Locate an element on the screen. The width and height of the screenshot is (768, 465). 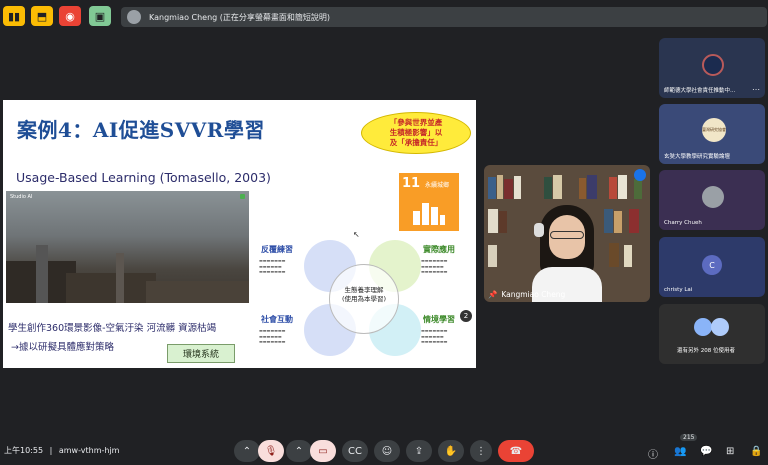
clock-time: 上午10:55 is located at coordinates (24, 450).